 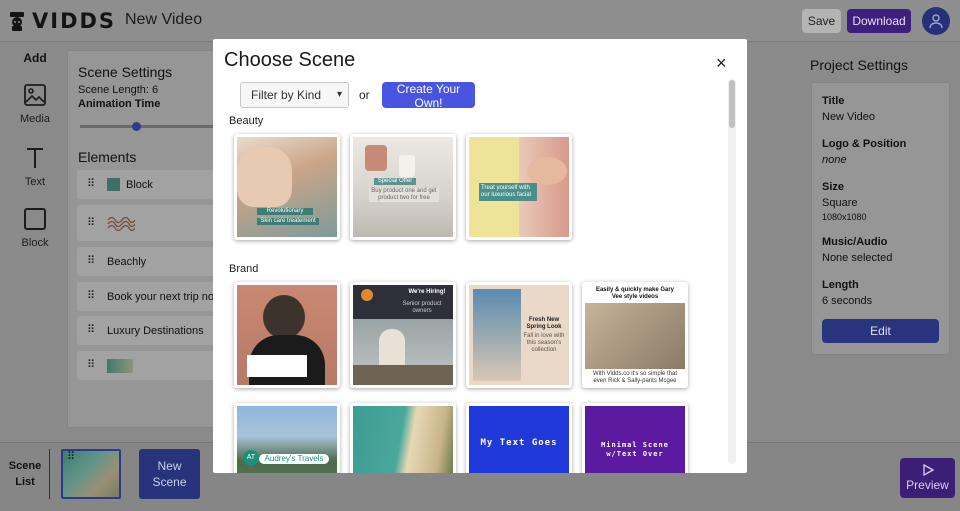 I want to click on animation-time-slider, so click(x=150, y=126).